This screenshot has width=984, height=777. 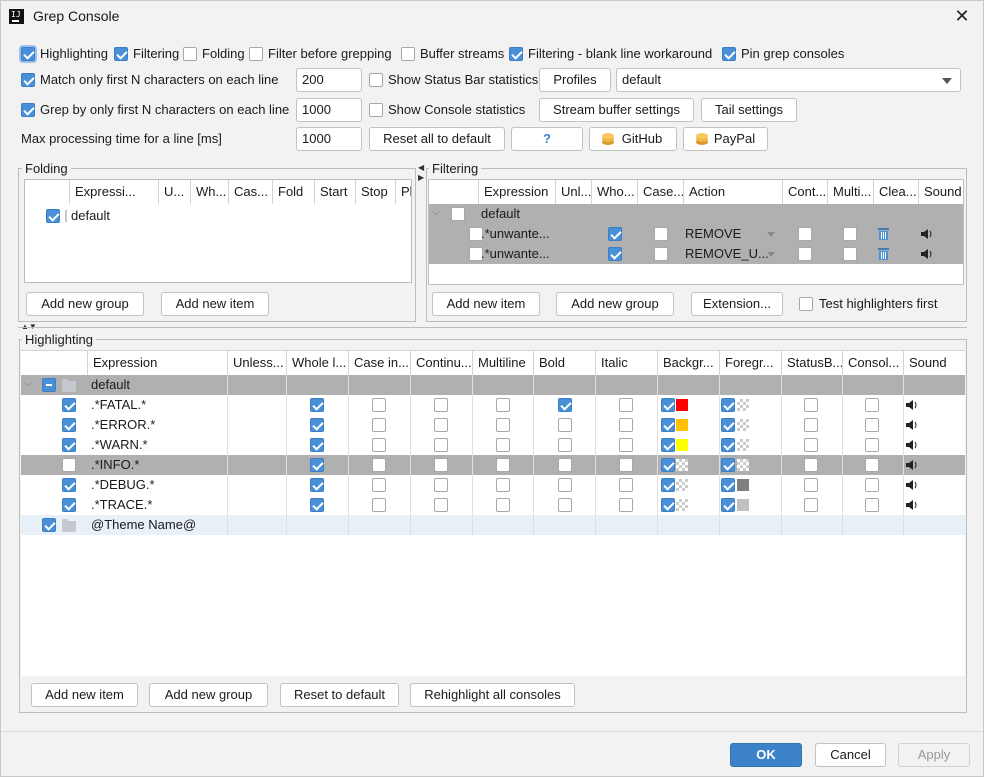 I want to click on blank-line-workaround-checkbox, so click(x=516, y=54).